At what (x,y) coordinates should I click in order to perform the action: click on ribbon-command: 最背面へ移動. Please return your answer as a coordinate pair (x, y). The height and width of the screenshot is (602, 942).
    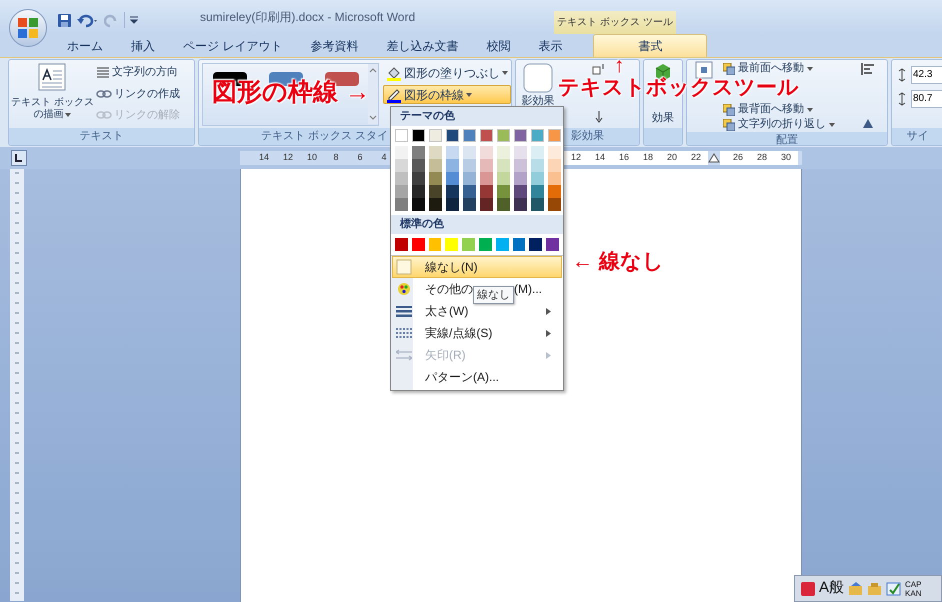
    Looking at the image, I should click on (787, 109).